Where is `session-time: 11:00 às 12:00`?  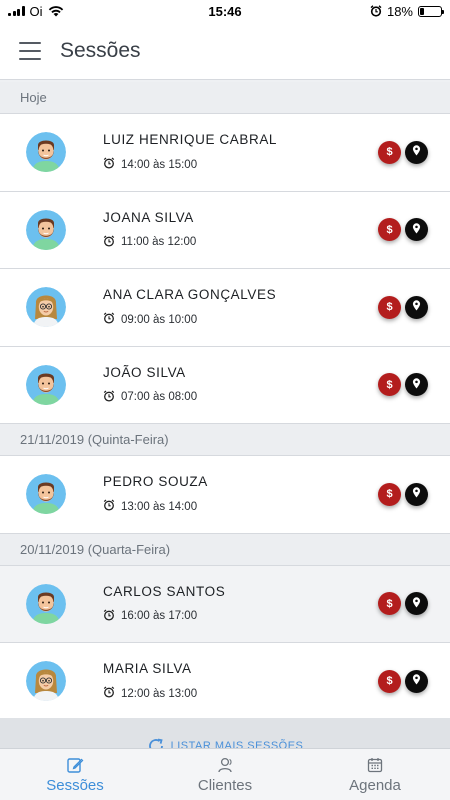 session-time: 11:00 às 12:00 is located at coordinates (240, 242).